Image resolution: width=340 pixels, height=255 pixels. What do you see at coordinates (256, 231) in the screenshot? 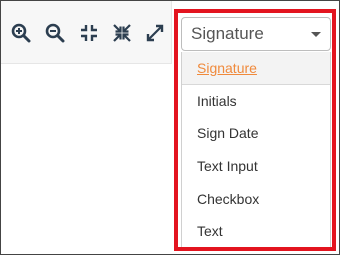
I see `option-text: Text` at bounding box center [256, 231].